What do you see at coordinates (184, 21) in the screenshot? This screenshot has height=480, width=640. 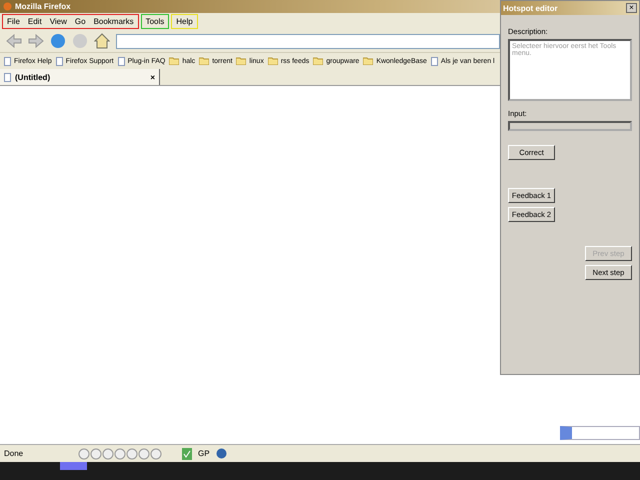 I see `menu-item: Help` at bounding box center [184, 21].